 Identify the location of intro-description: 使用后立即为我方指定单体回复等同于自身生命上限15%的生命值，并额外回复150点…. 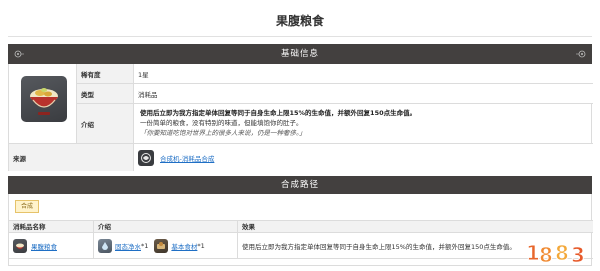
(363, 124).